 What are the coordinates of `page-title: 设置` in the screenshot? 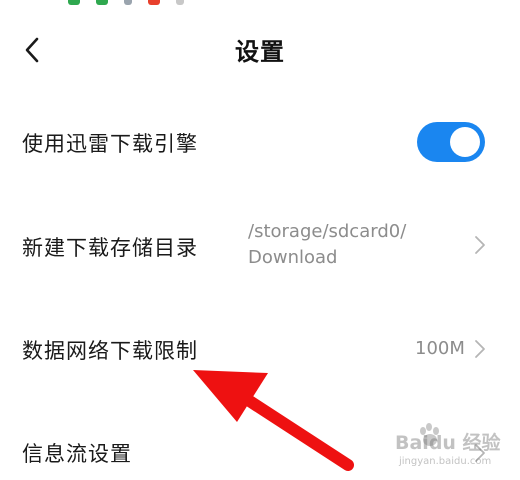 It's located at (260, 52).